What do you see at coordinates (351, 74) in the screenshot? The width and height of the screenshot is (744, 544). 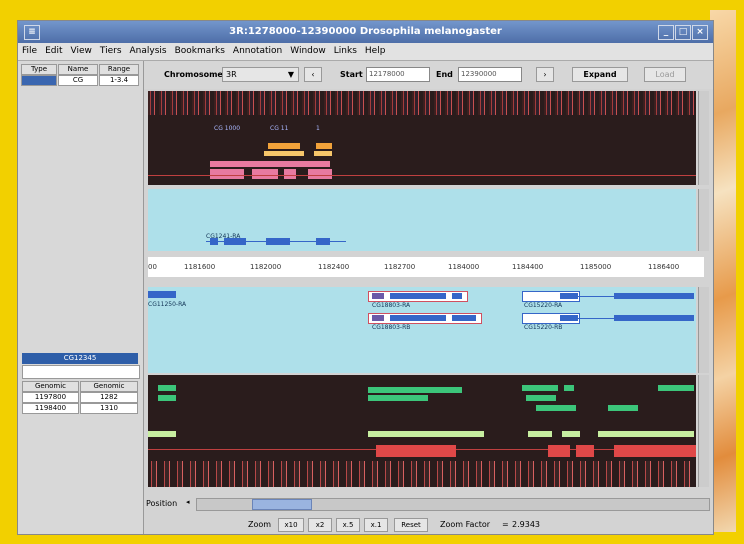 I see `start-label: Start` at bounding box center [351, 74].